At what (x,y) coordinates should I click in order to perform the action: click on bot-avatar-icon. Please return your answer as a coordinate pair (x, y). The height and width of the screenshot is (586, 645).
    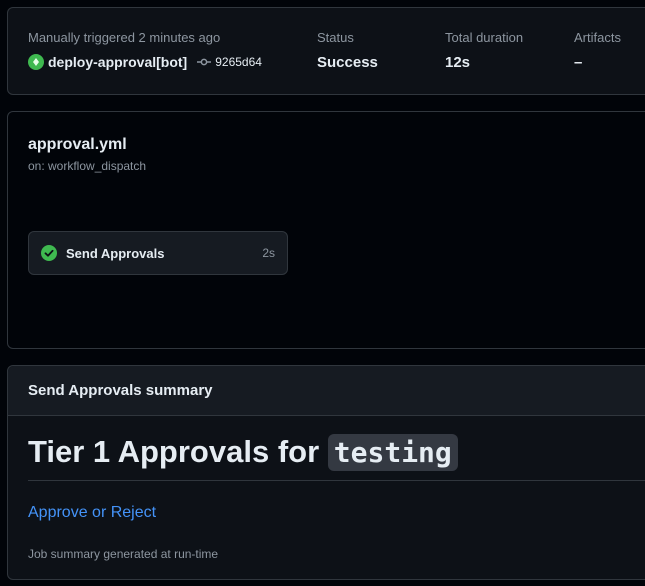
    Looking at the image, I should click on (36, 62).